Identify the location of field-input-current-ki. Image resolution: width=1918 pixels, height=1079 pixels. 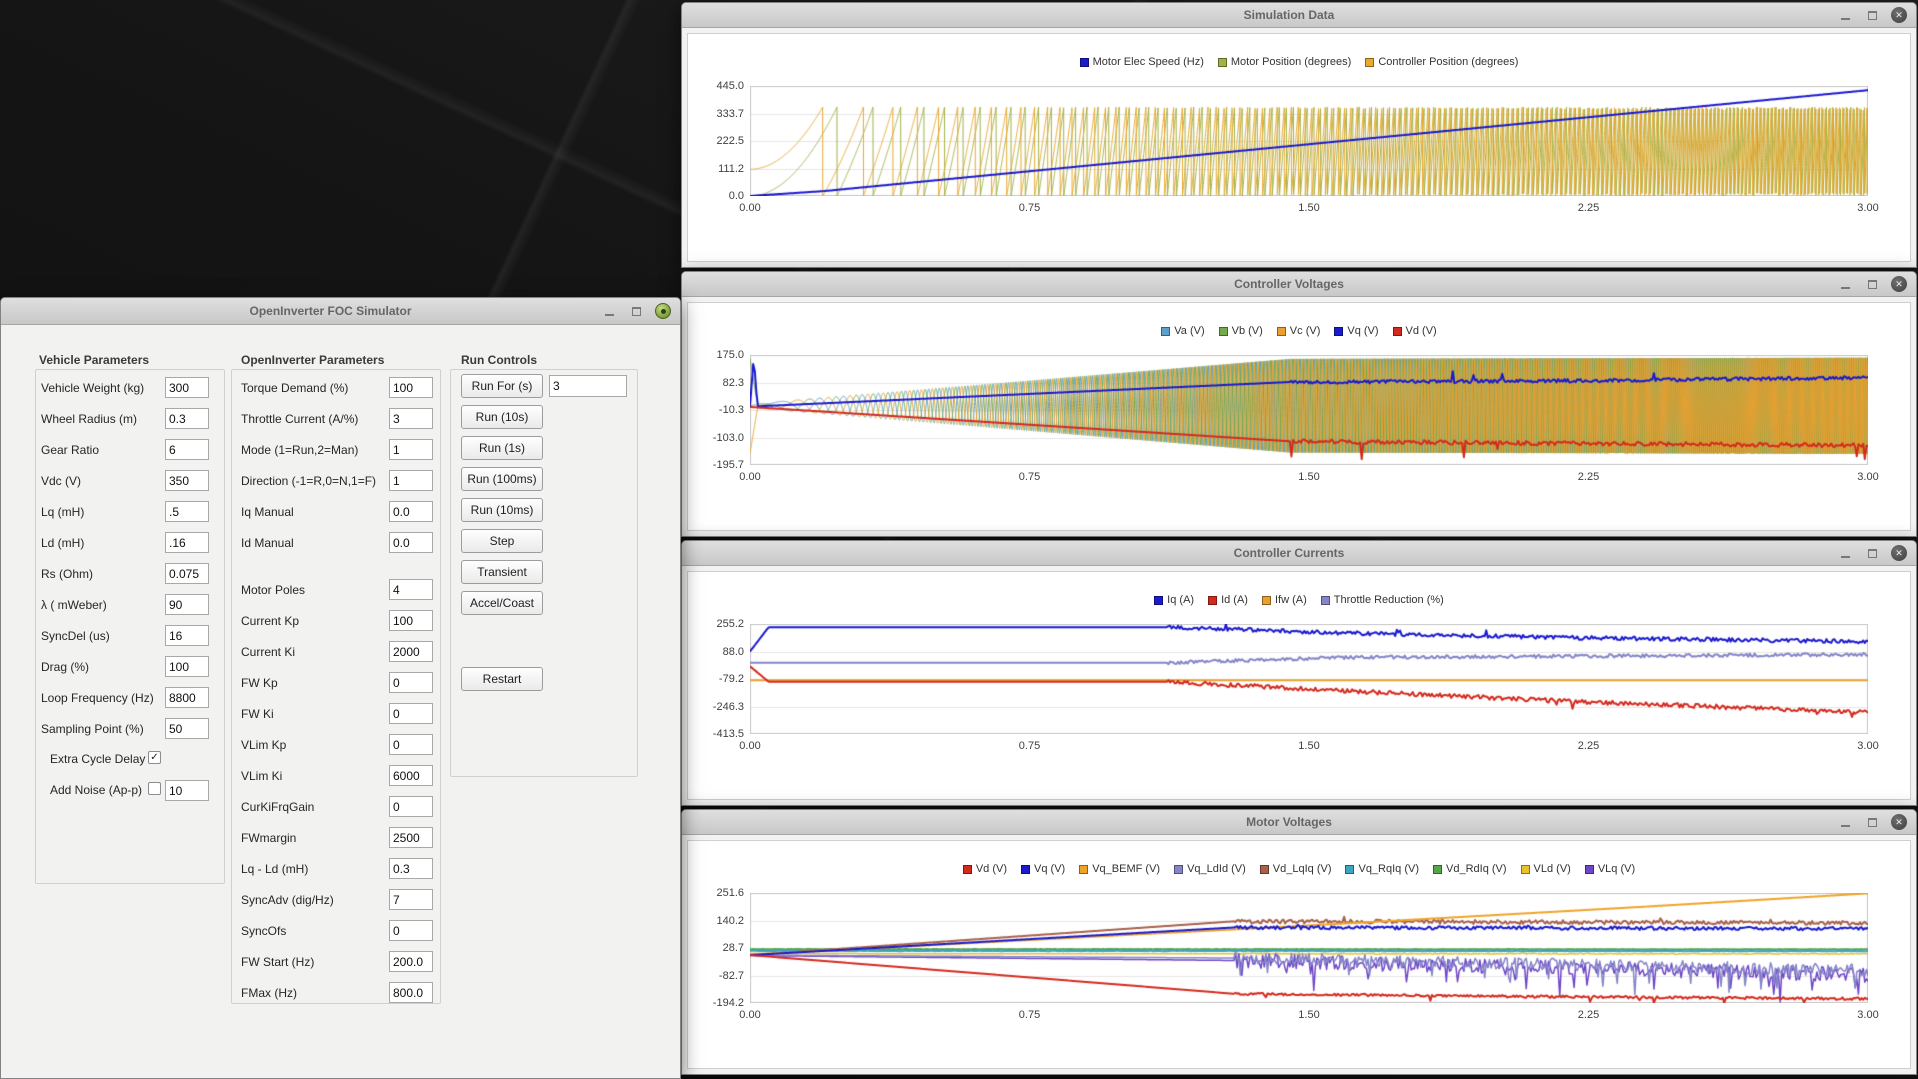
(411, 651).